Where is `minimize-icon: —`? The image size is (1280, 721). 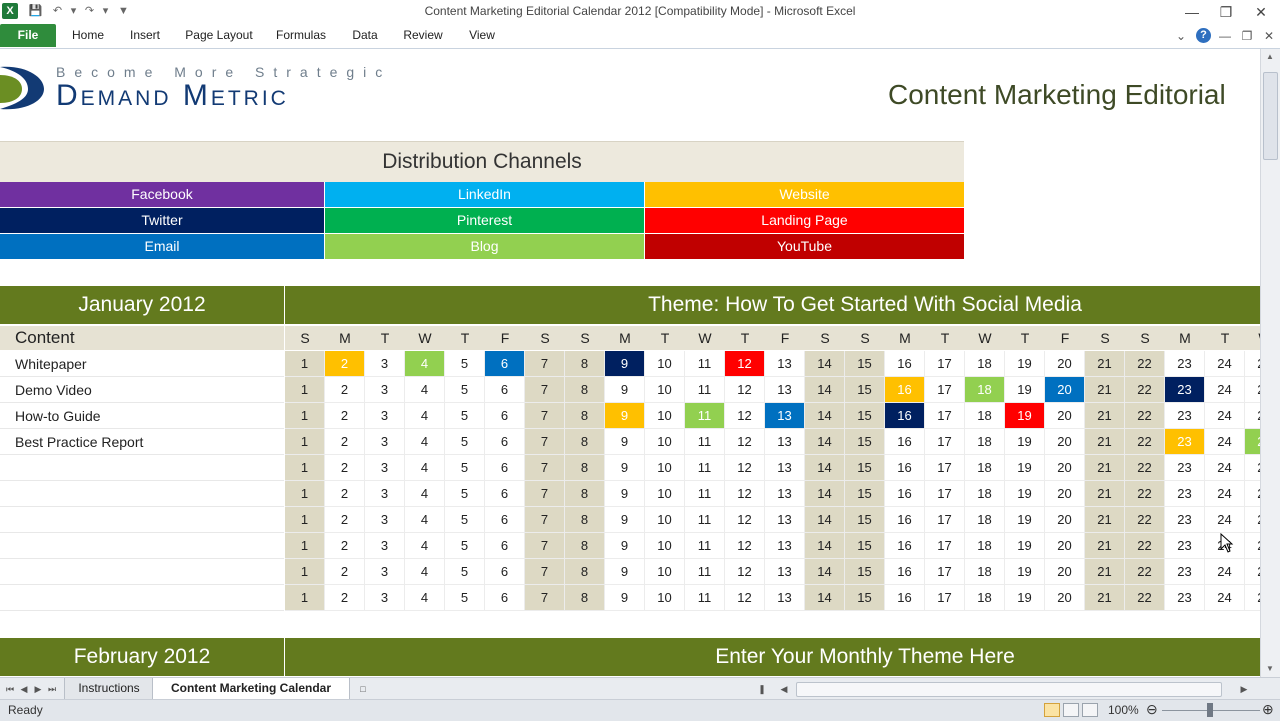
minimize-icon: — is located at coordinates (1192, 12).